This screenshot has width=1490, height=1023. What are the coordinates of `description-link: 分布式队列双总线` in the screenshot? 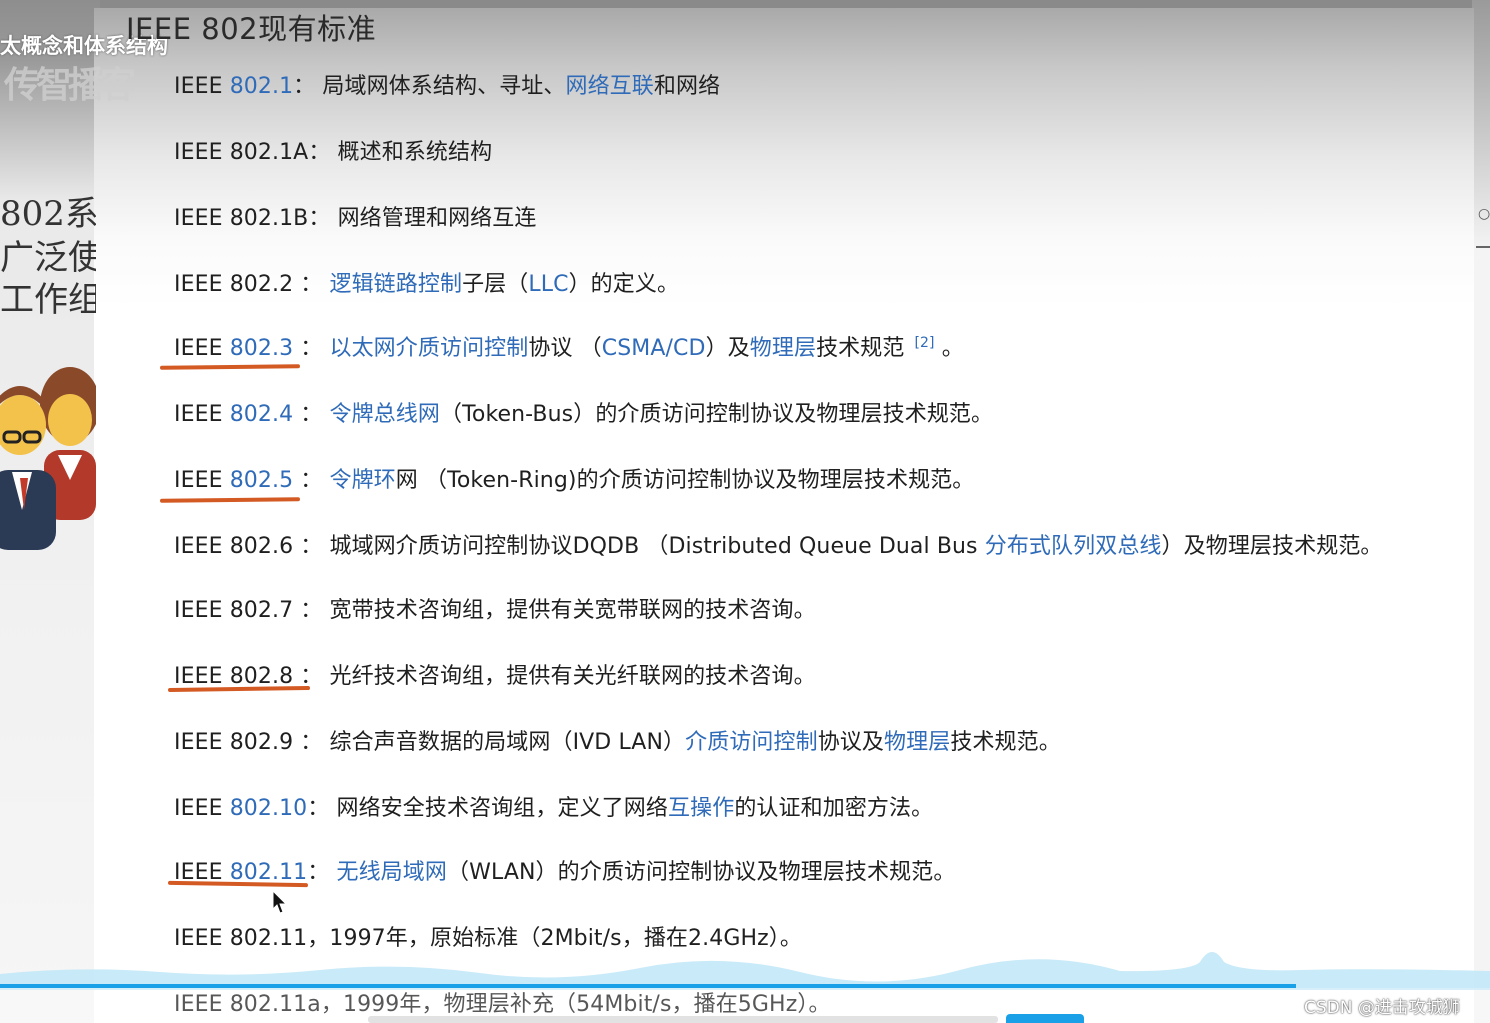 It's located at (1073, 546).